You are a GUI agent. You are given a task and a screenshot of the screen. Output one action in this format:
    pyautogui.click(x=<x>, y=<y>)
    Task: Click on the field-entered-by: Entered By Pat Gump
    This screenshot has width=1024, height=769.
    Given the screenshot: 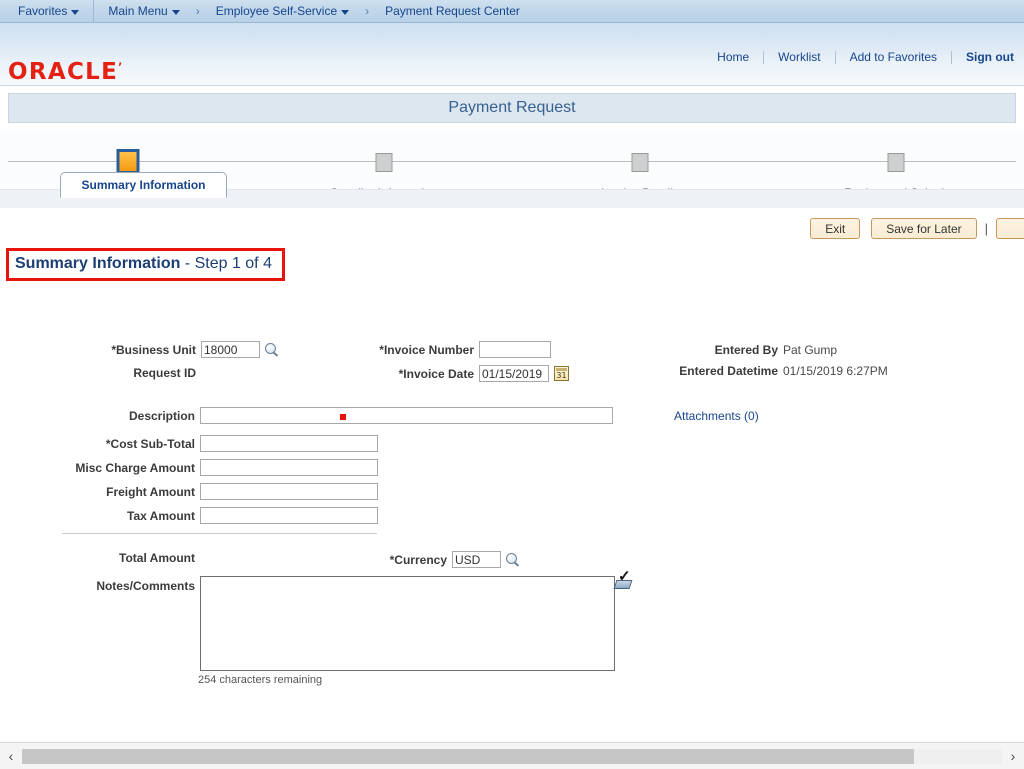 What is the action you would take?
    pyautogui.click(x=768, y=350)
    